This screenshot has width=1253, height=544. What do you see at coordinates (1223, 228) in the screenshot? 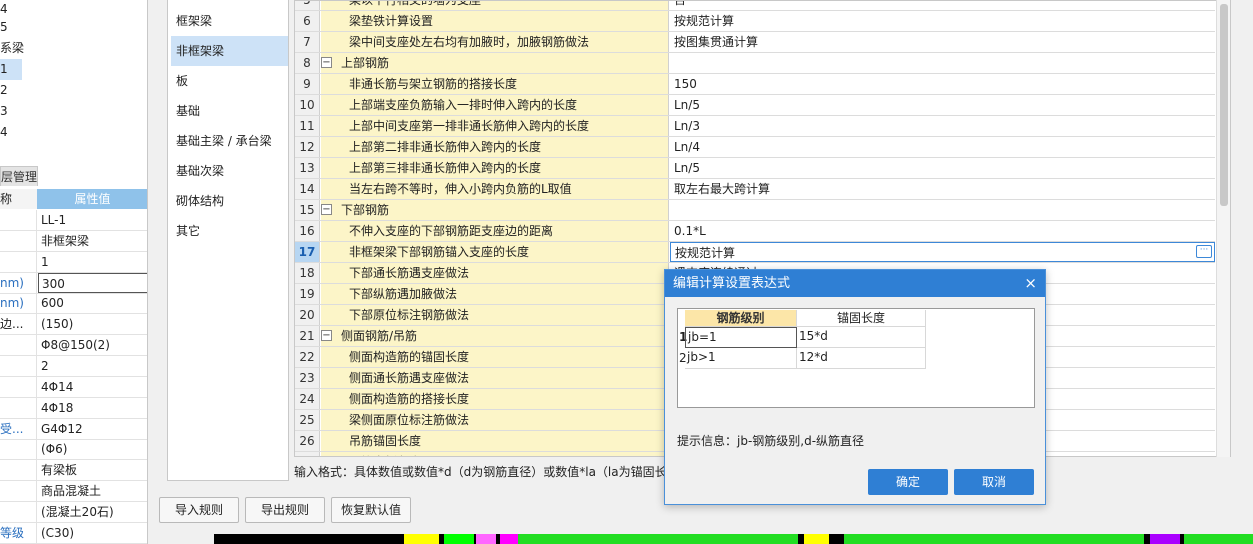
I see `grid-vertical-scrollbar` at bounding box center [1223, 228].